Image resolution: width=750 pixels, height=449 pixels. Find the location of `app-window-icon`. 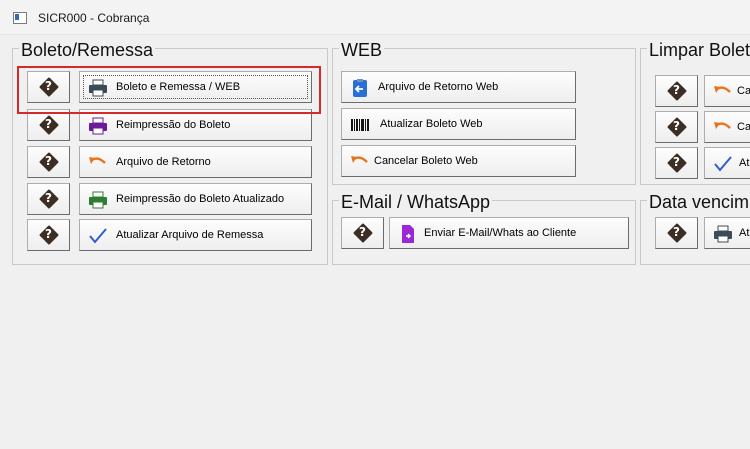

app-window-icon is located at coordinates (20, 18).